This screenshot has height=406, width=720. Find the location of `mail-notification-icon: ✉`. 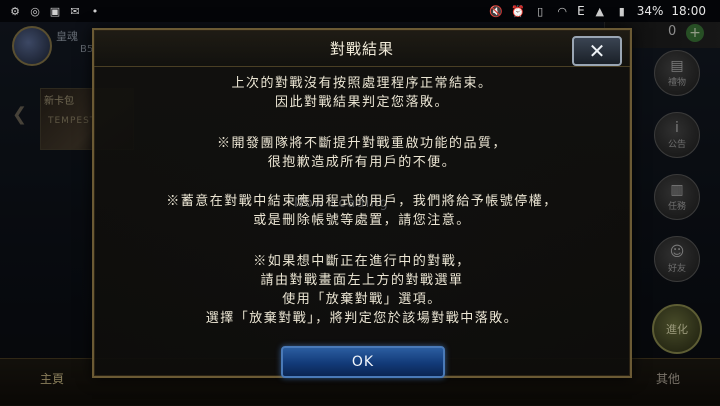

mail-notification-icon: ✉ is located at coordinates (75, 11).